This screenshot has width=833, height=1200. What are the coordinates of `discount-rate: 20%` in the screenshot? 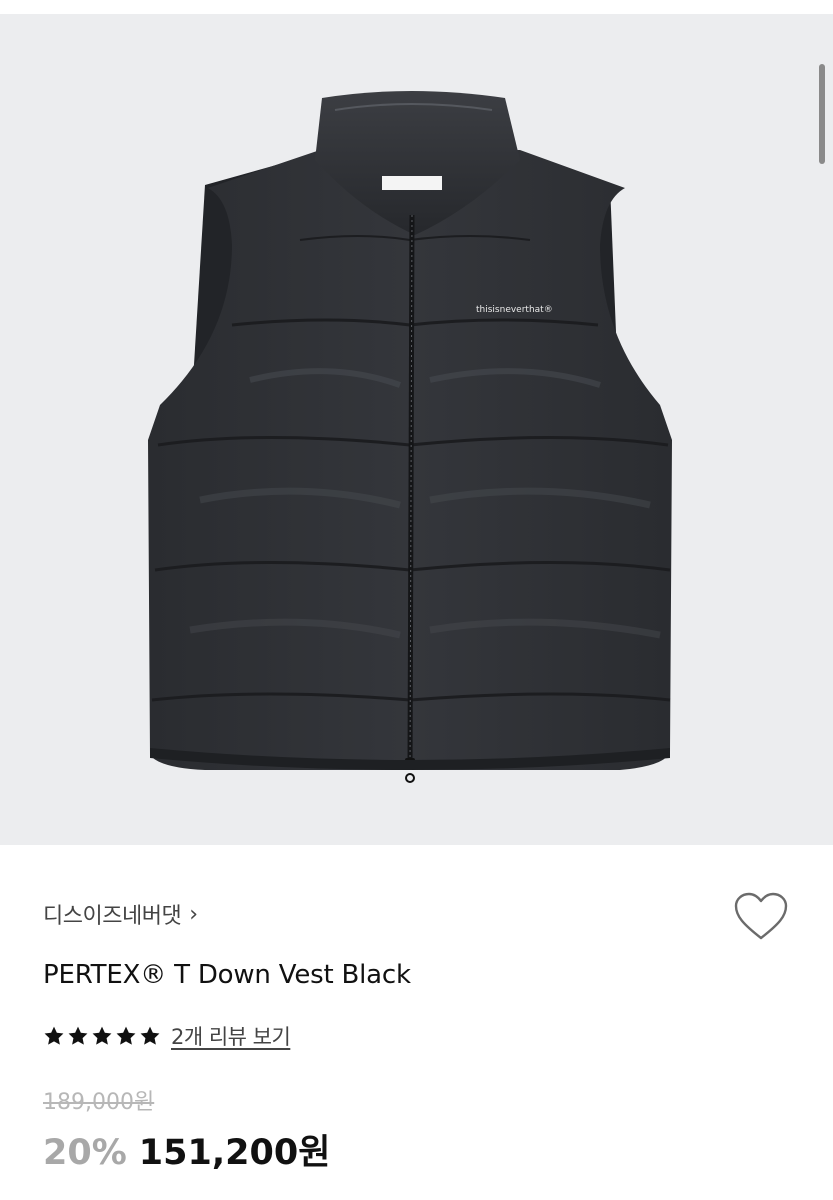 It's located at (85, 1153).